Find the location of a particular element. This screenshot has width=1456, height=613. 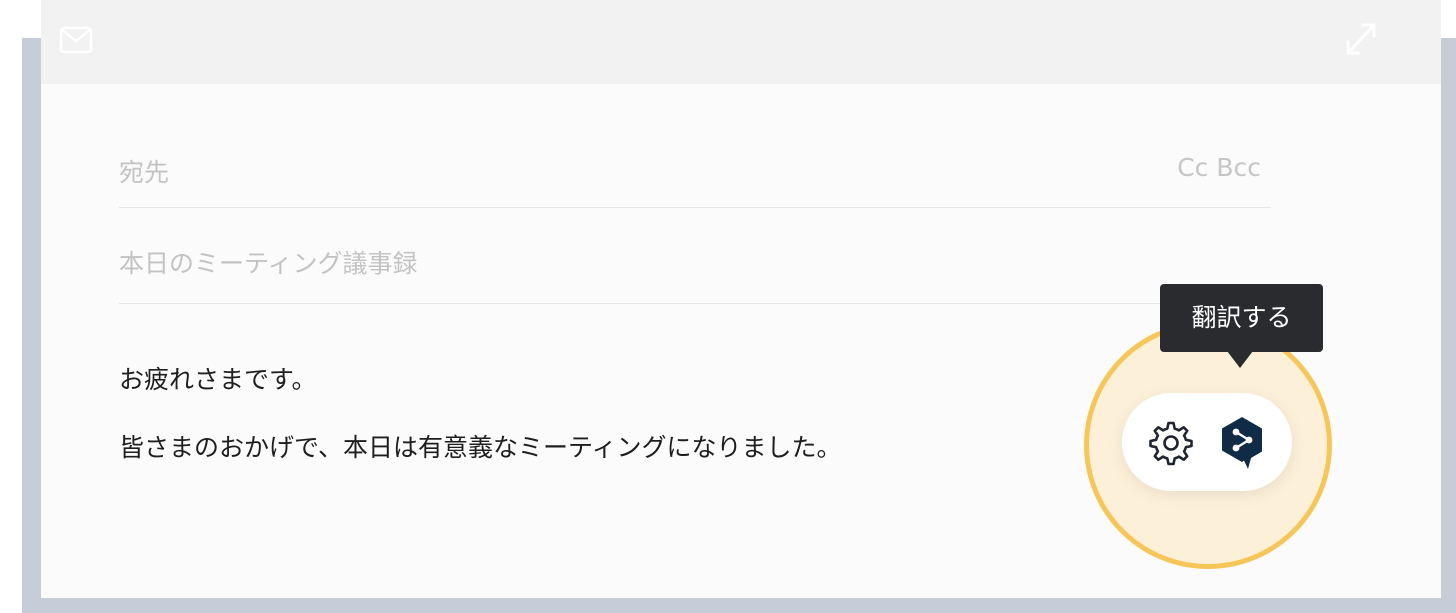

envelope-icon is located at coordinates (76, 40).